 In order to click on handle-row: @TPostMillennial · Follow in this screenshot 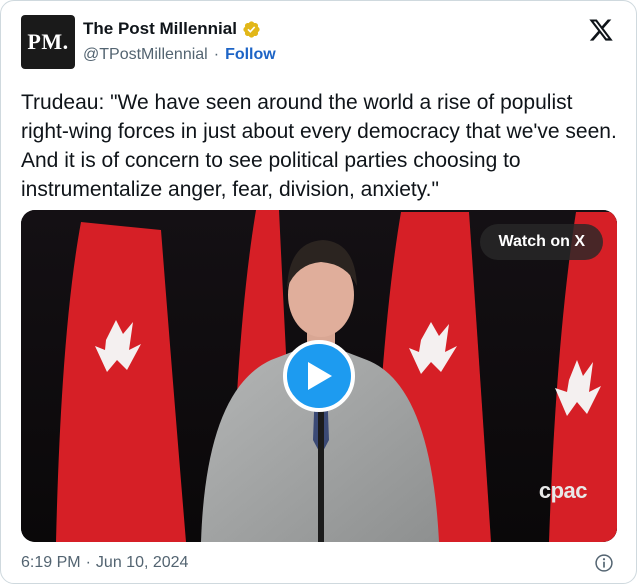, I will do `click(179, 55)`.